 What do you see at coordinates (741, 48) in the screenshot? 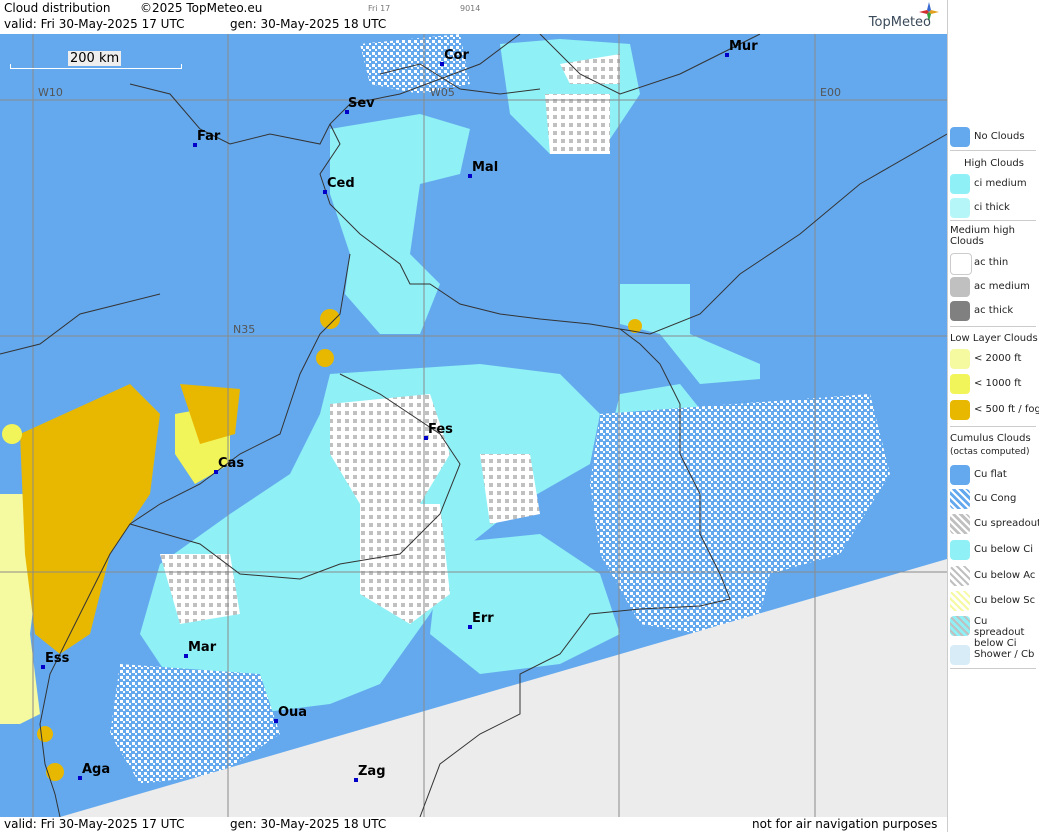
I see `city-mur: Mur` at bounding box center [741, 48].